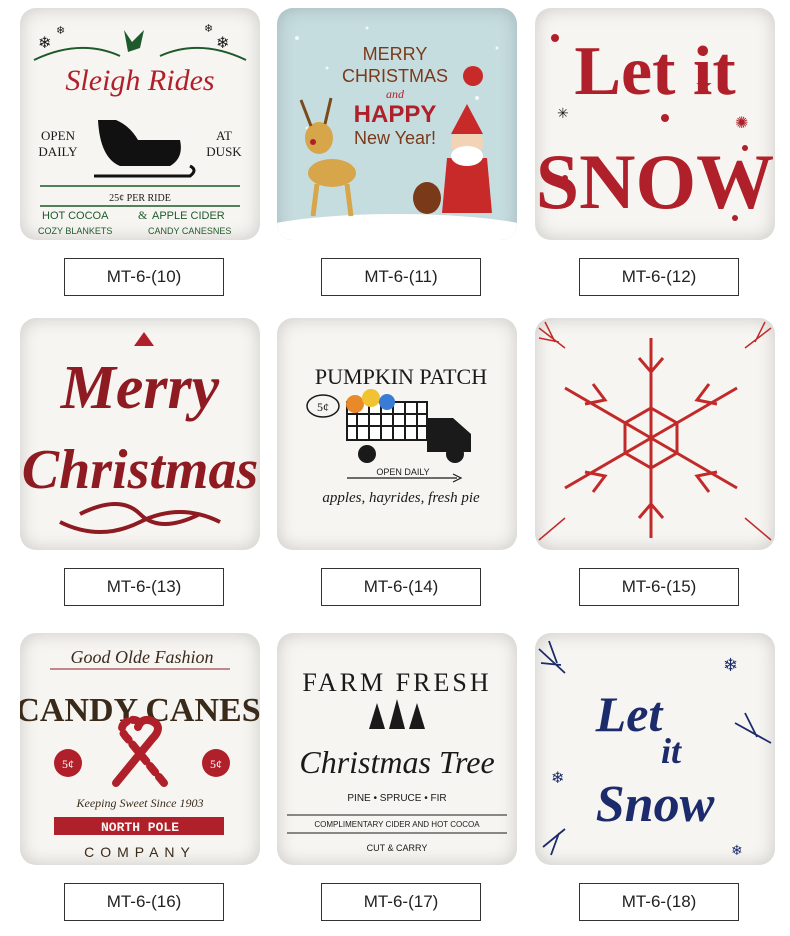 This screenshot has height=936, width=790. I want to click on pillow-text: New Year!, so click(395, 138).